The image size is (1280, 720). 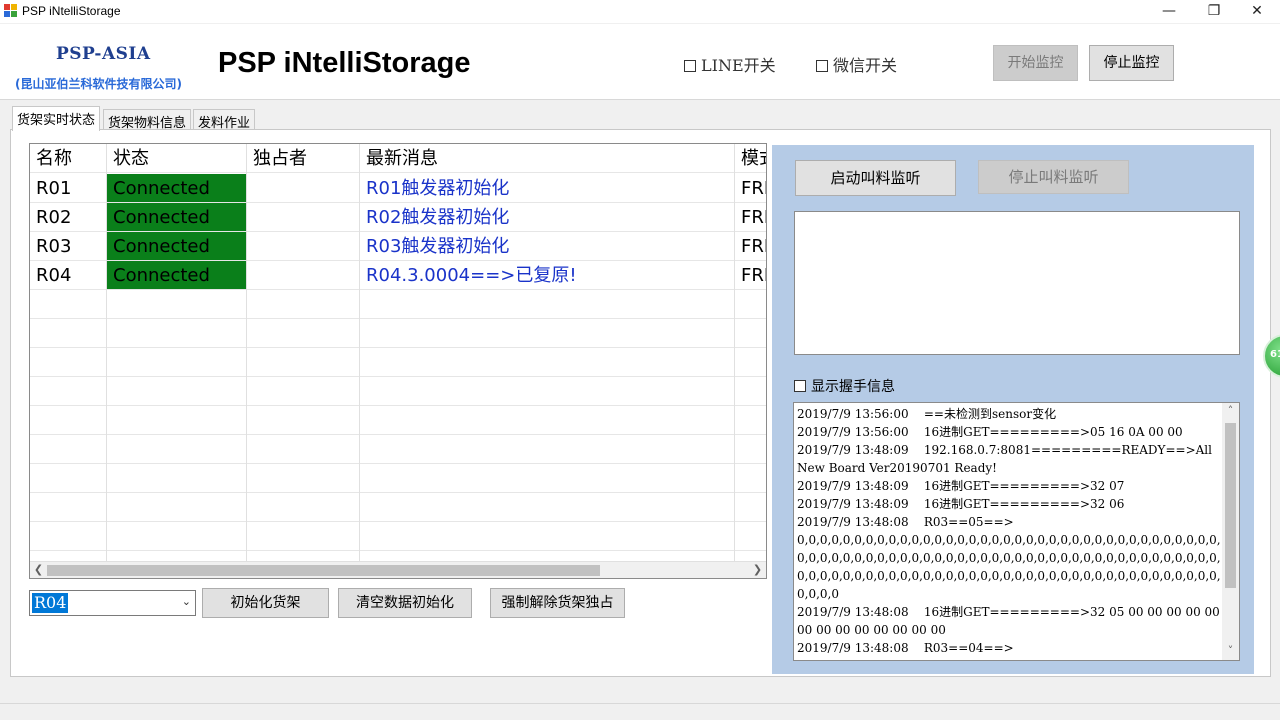 I want to click on table-row: R01 Connected R01触发器初始化 FREE, so click(x=398, y=188).